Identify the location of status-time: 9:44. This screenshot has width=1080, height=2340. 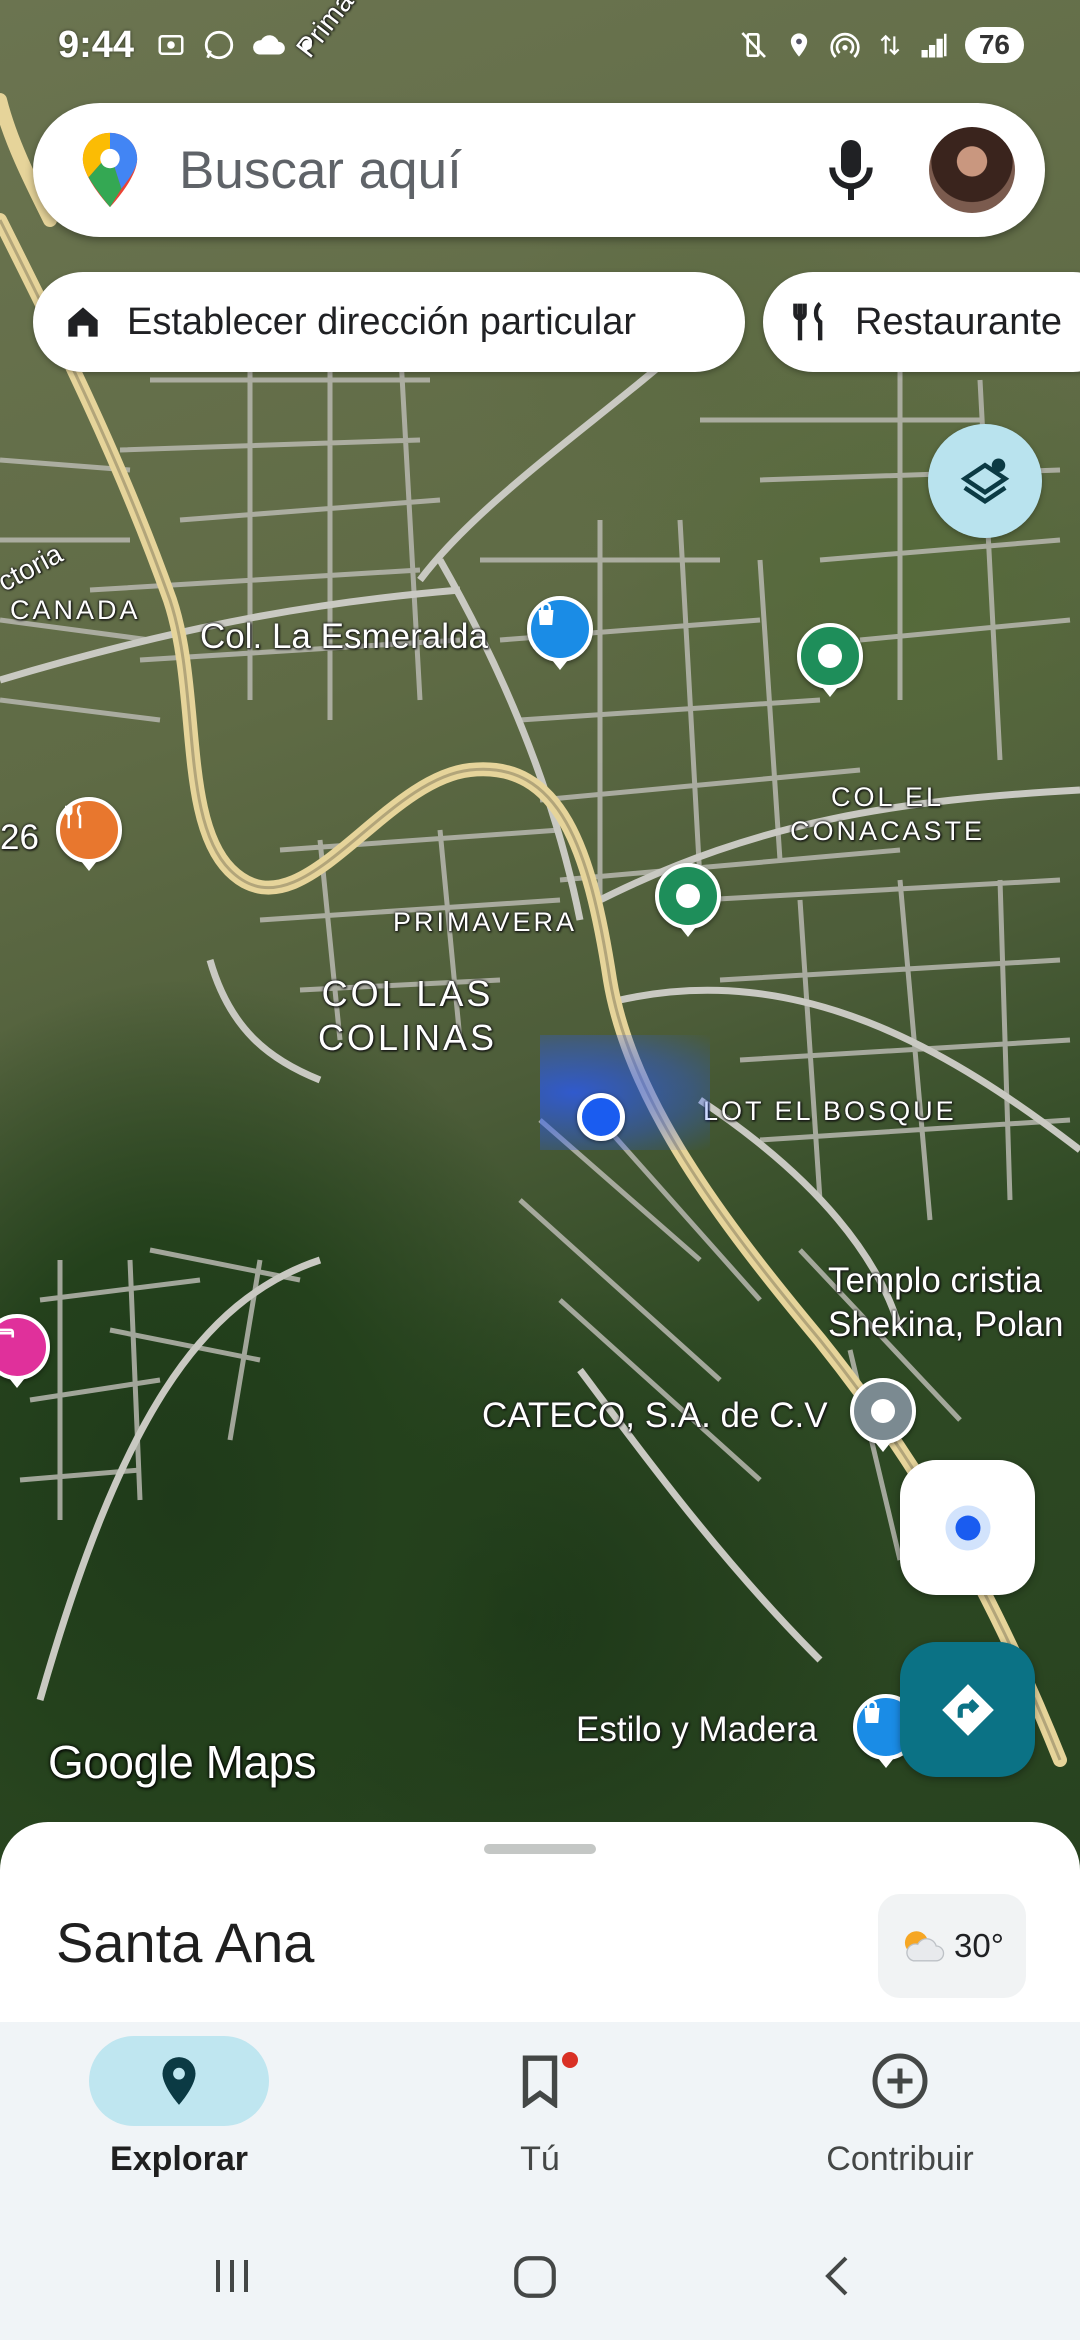
(96, 44).